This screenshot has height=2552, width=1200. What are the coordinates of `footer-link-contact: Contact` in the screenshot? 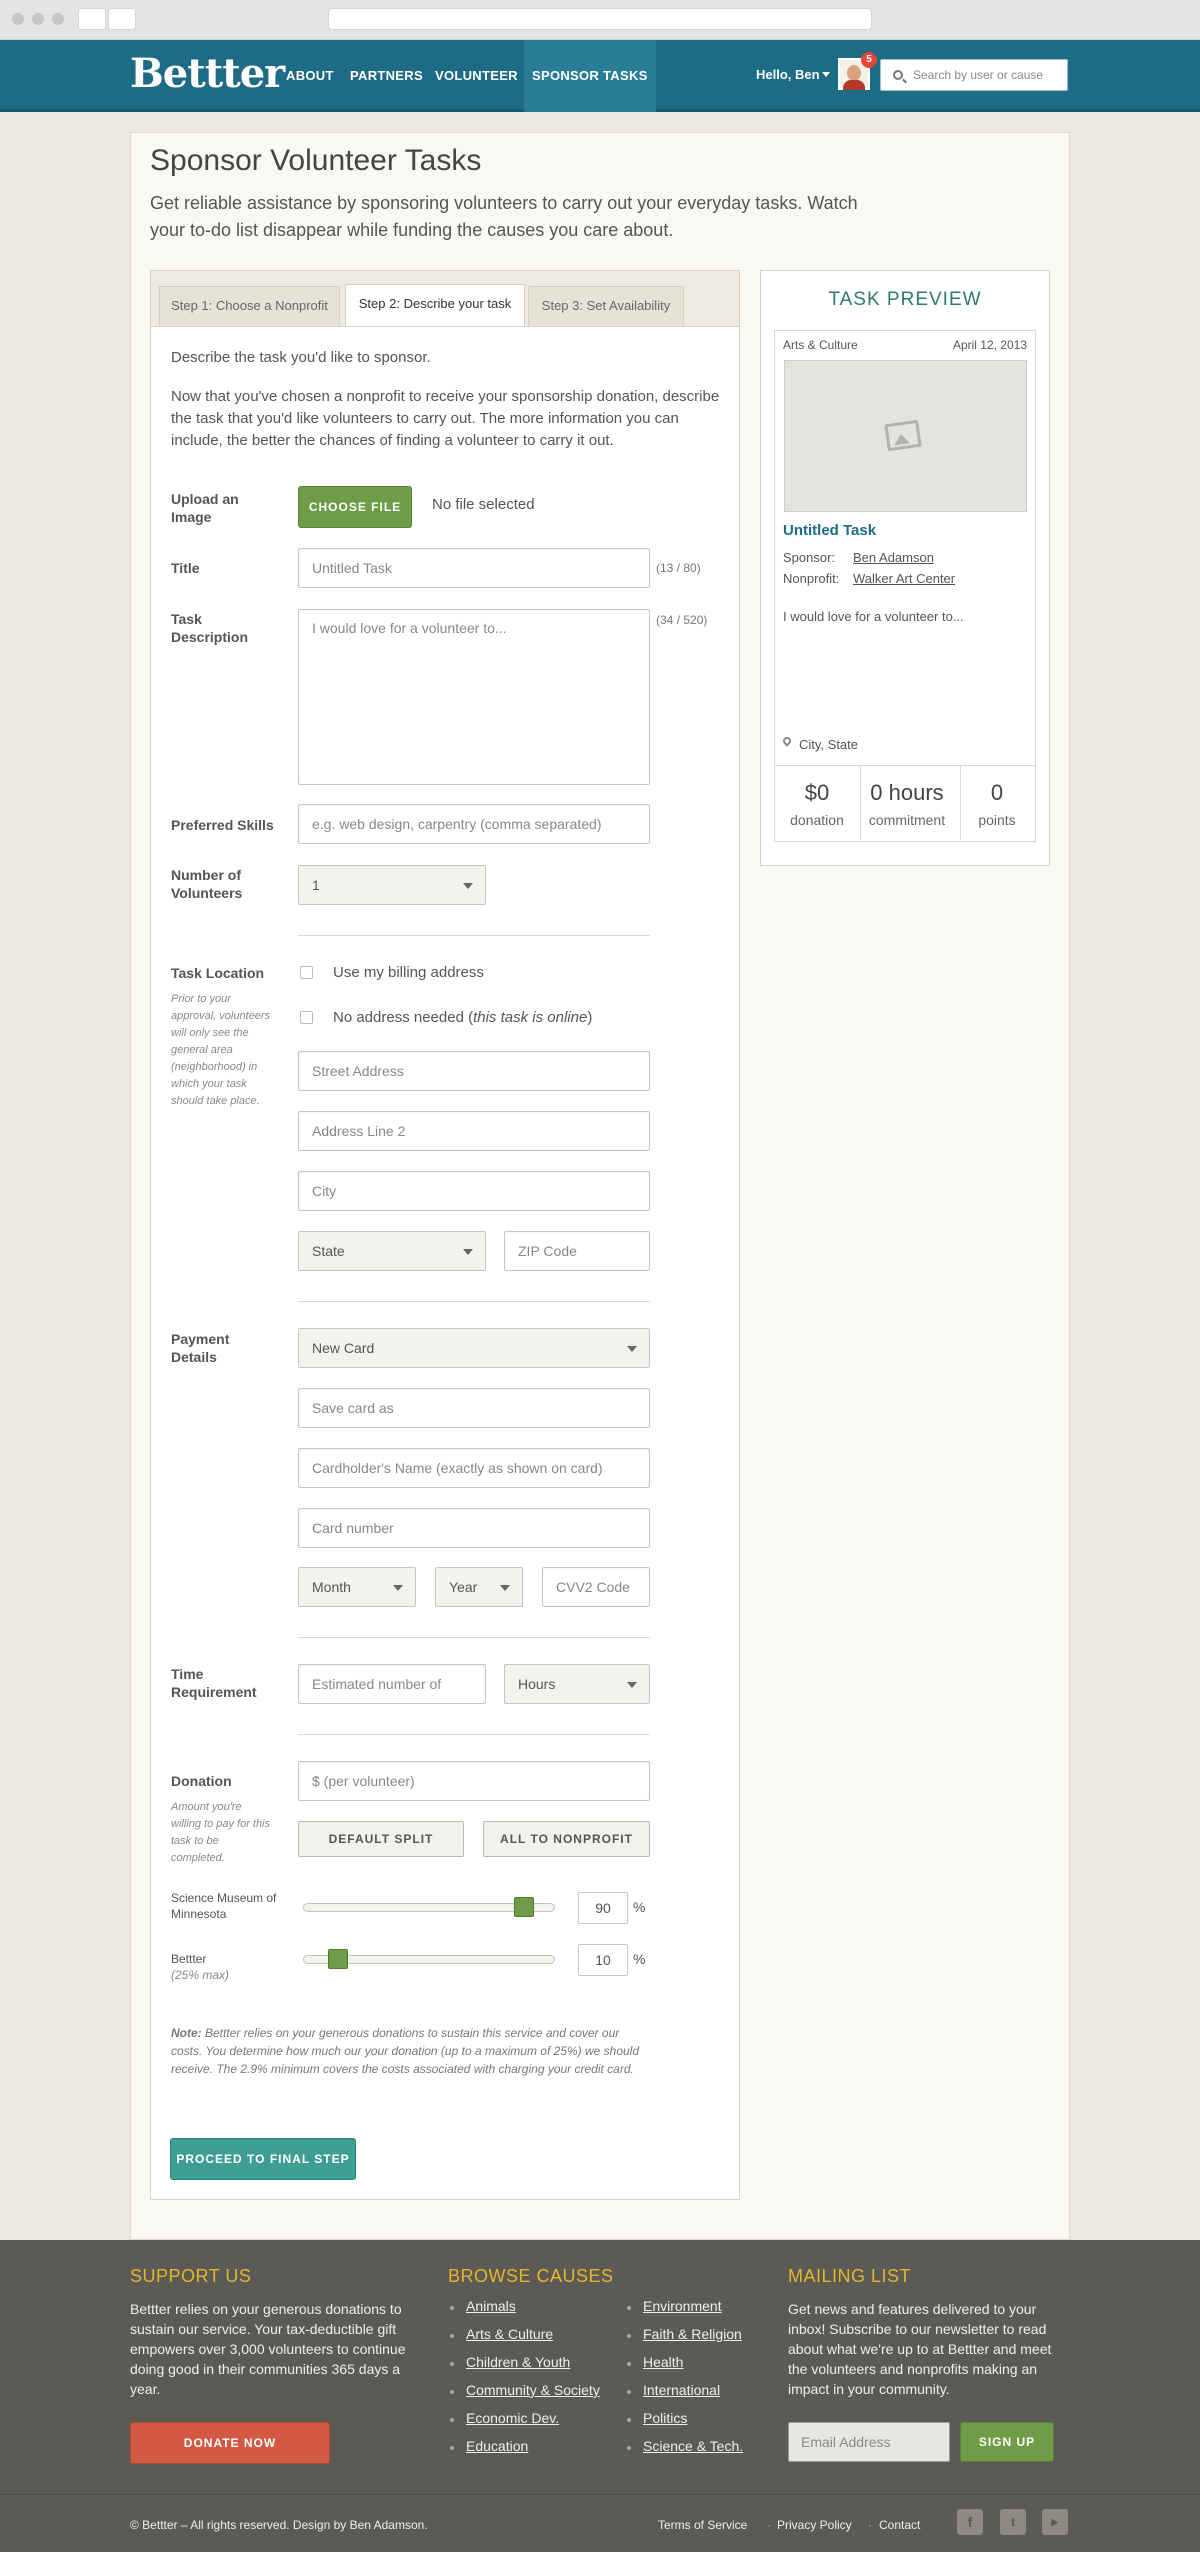 It's located at (899, 2525).